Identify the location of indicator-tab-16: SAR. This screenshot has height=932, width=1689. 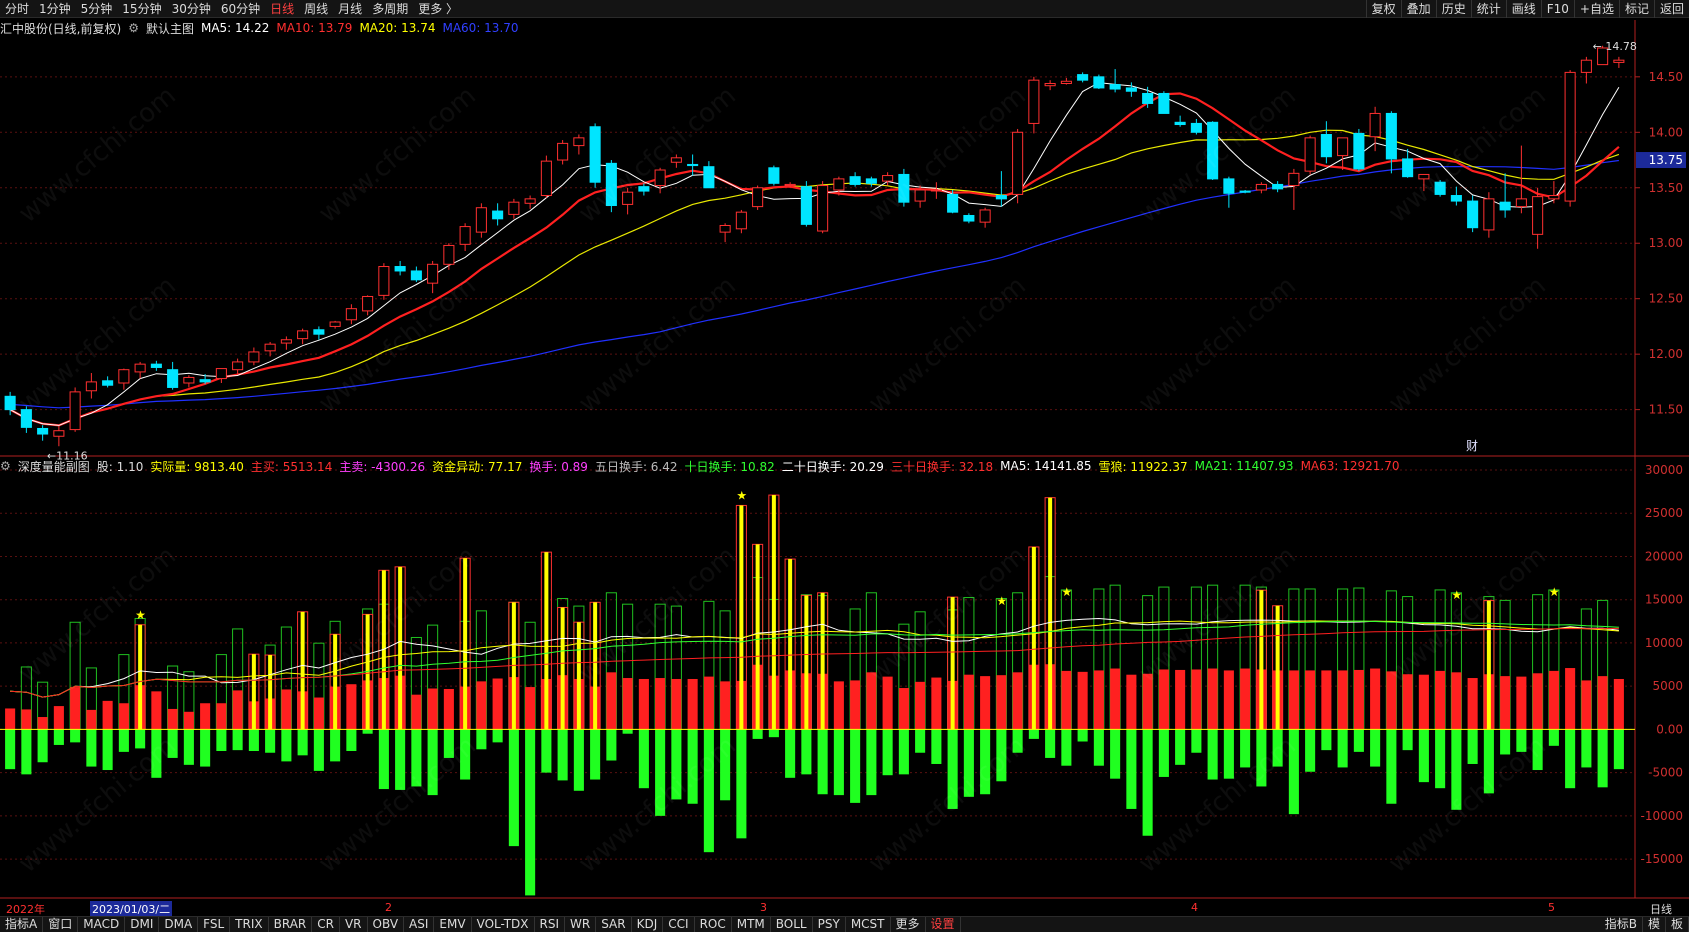
(614, 924).